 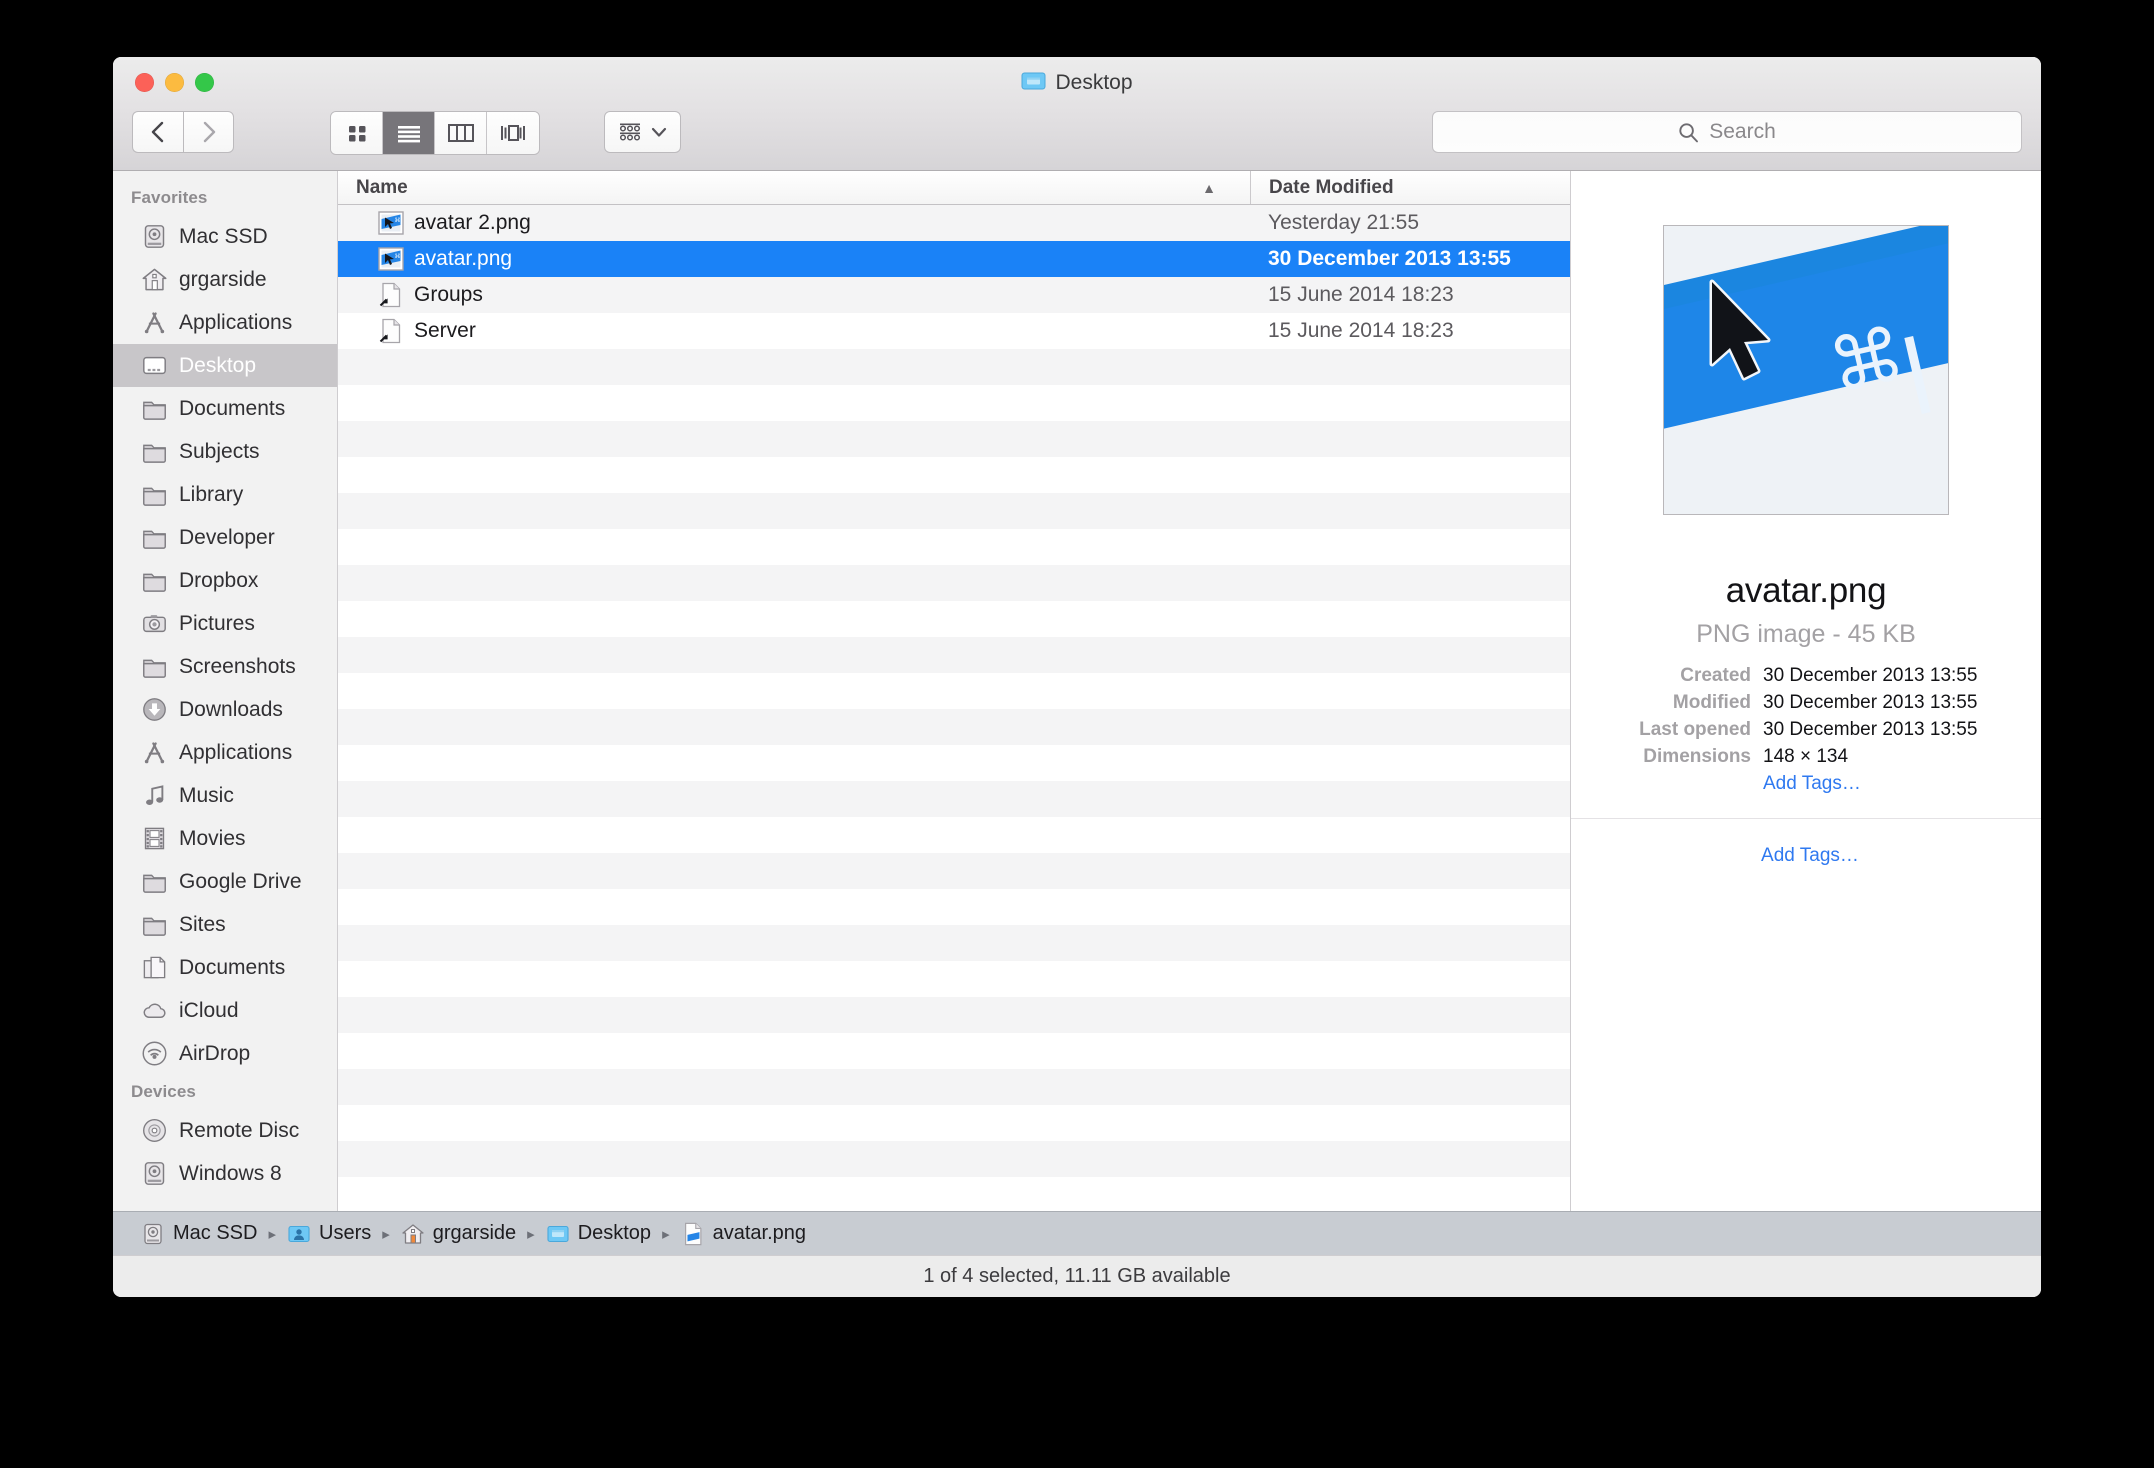 I want to click on preview-filename: avatar.png, so click(x=1806, y=590).